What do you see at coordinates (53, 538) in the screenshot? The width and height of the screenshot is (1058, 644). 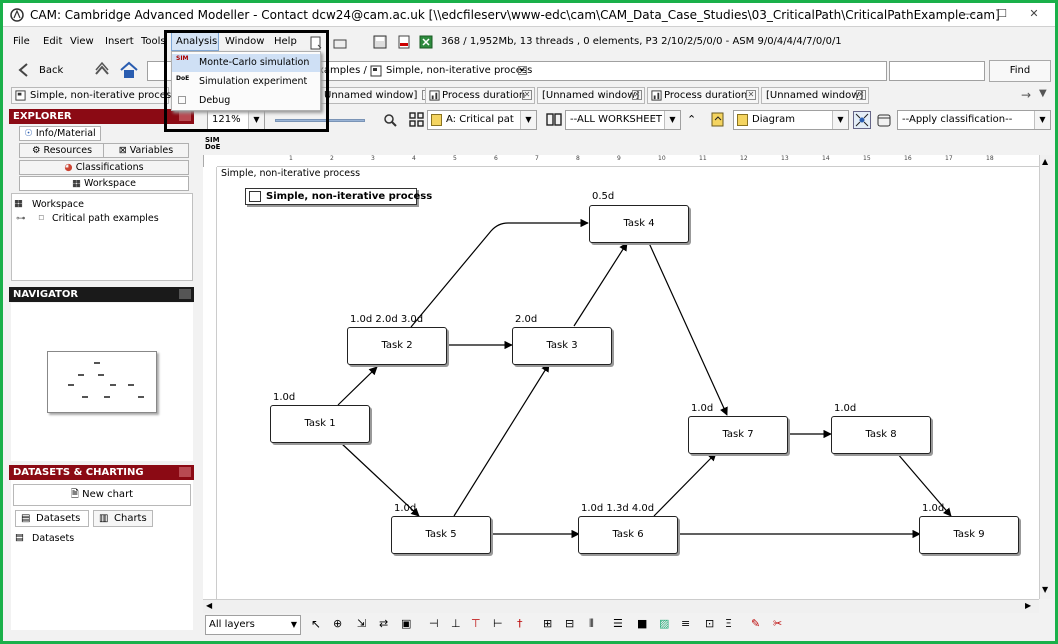 I see `datasets-list-item: Datasets` at bounding box center [53, 538].